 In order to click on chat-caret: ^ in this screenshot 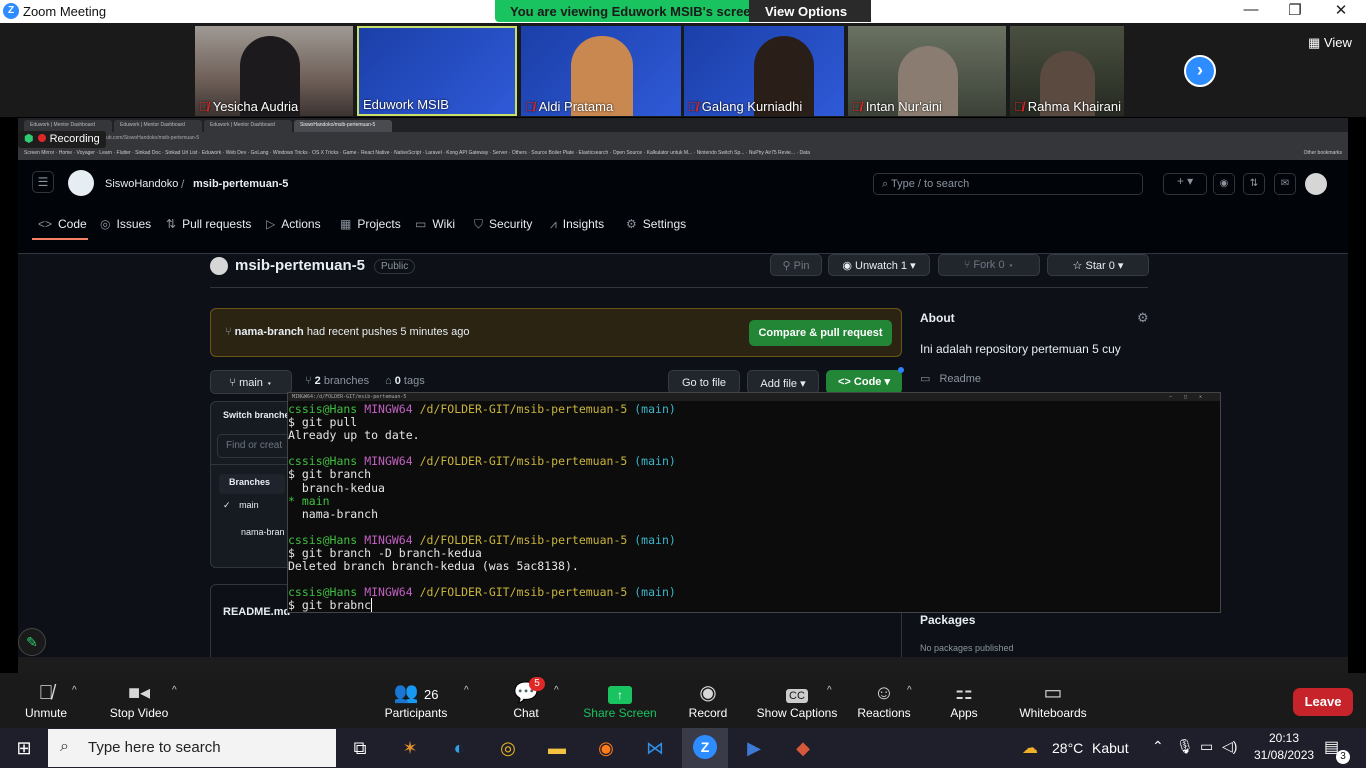, I will do `click(556, 690)`.